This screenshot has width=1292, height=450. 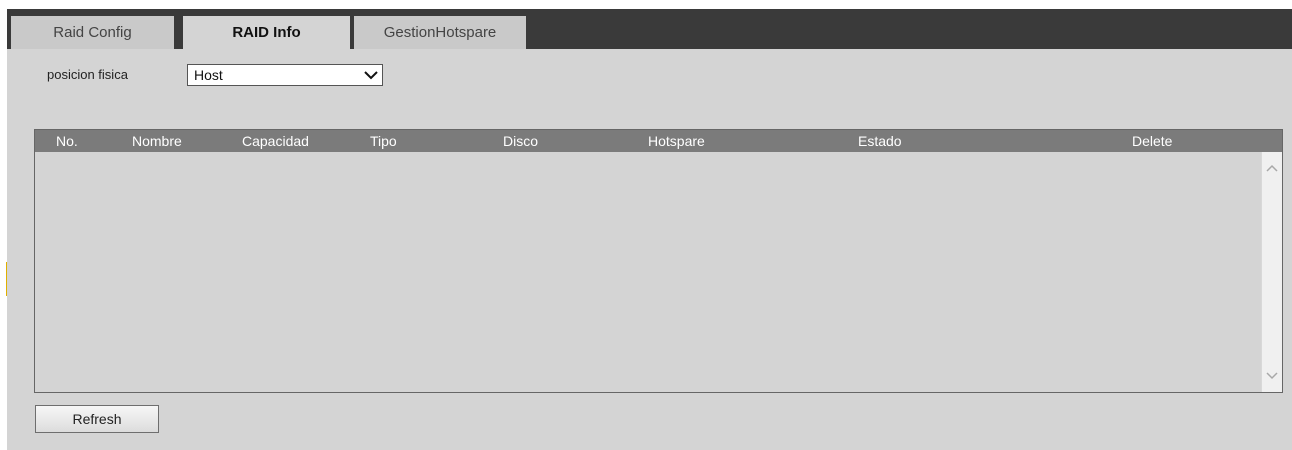 I want to click on physical-position-value: Host, so click(x=208, y=75).